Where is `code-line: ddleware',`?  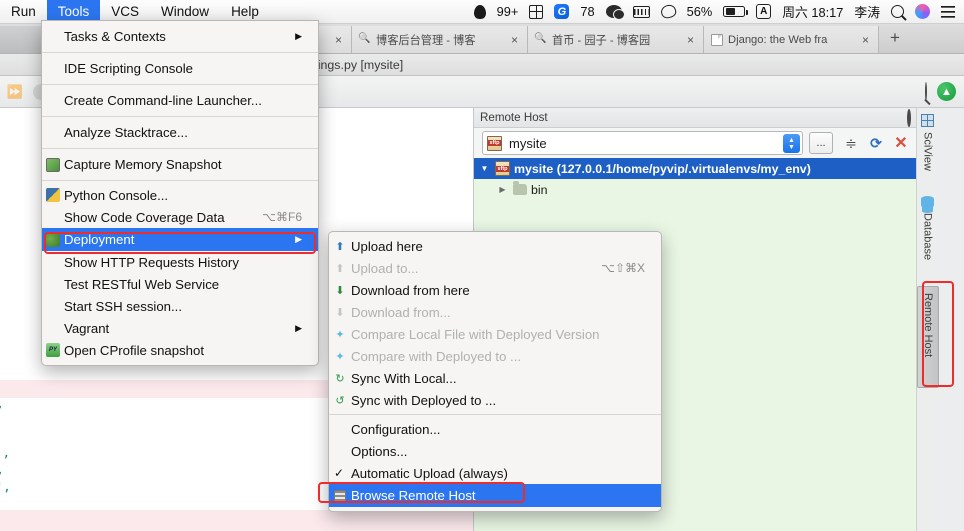
code-line: ddleware', is located at coordinates (5, 453).